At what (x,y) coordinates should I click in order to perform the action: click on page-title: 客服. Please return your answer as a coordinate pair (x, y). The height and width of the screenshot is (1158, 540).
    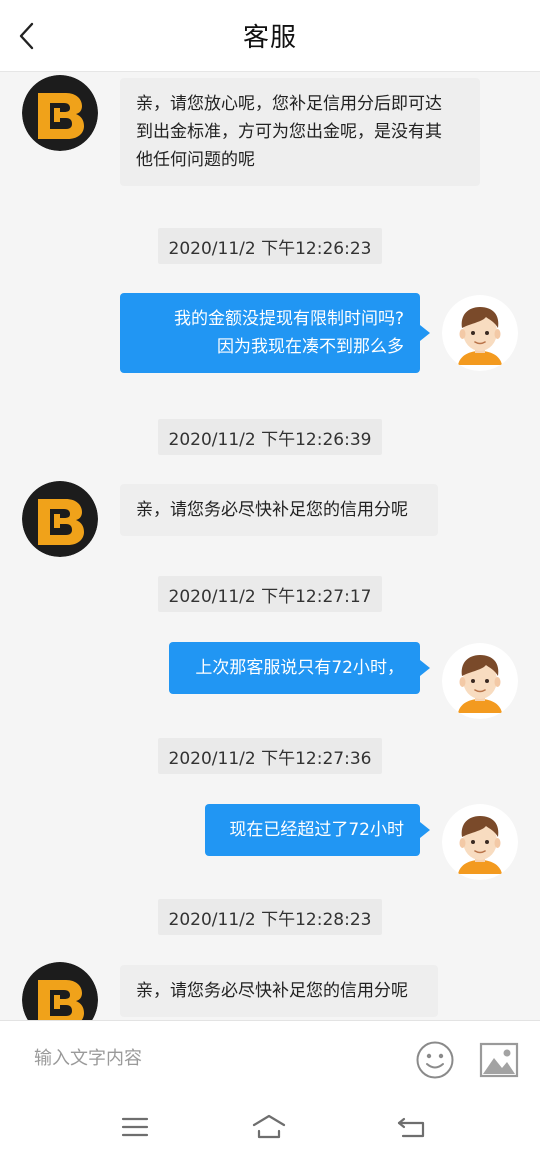
    Looking at the image, I should click on (269, 38).